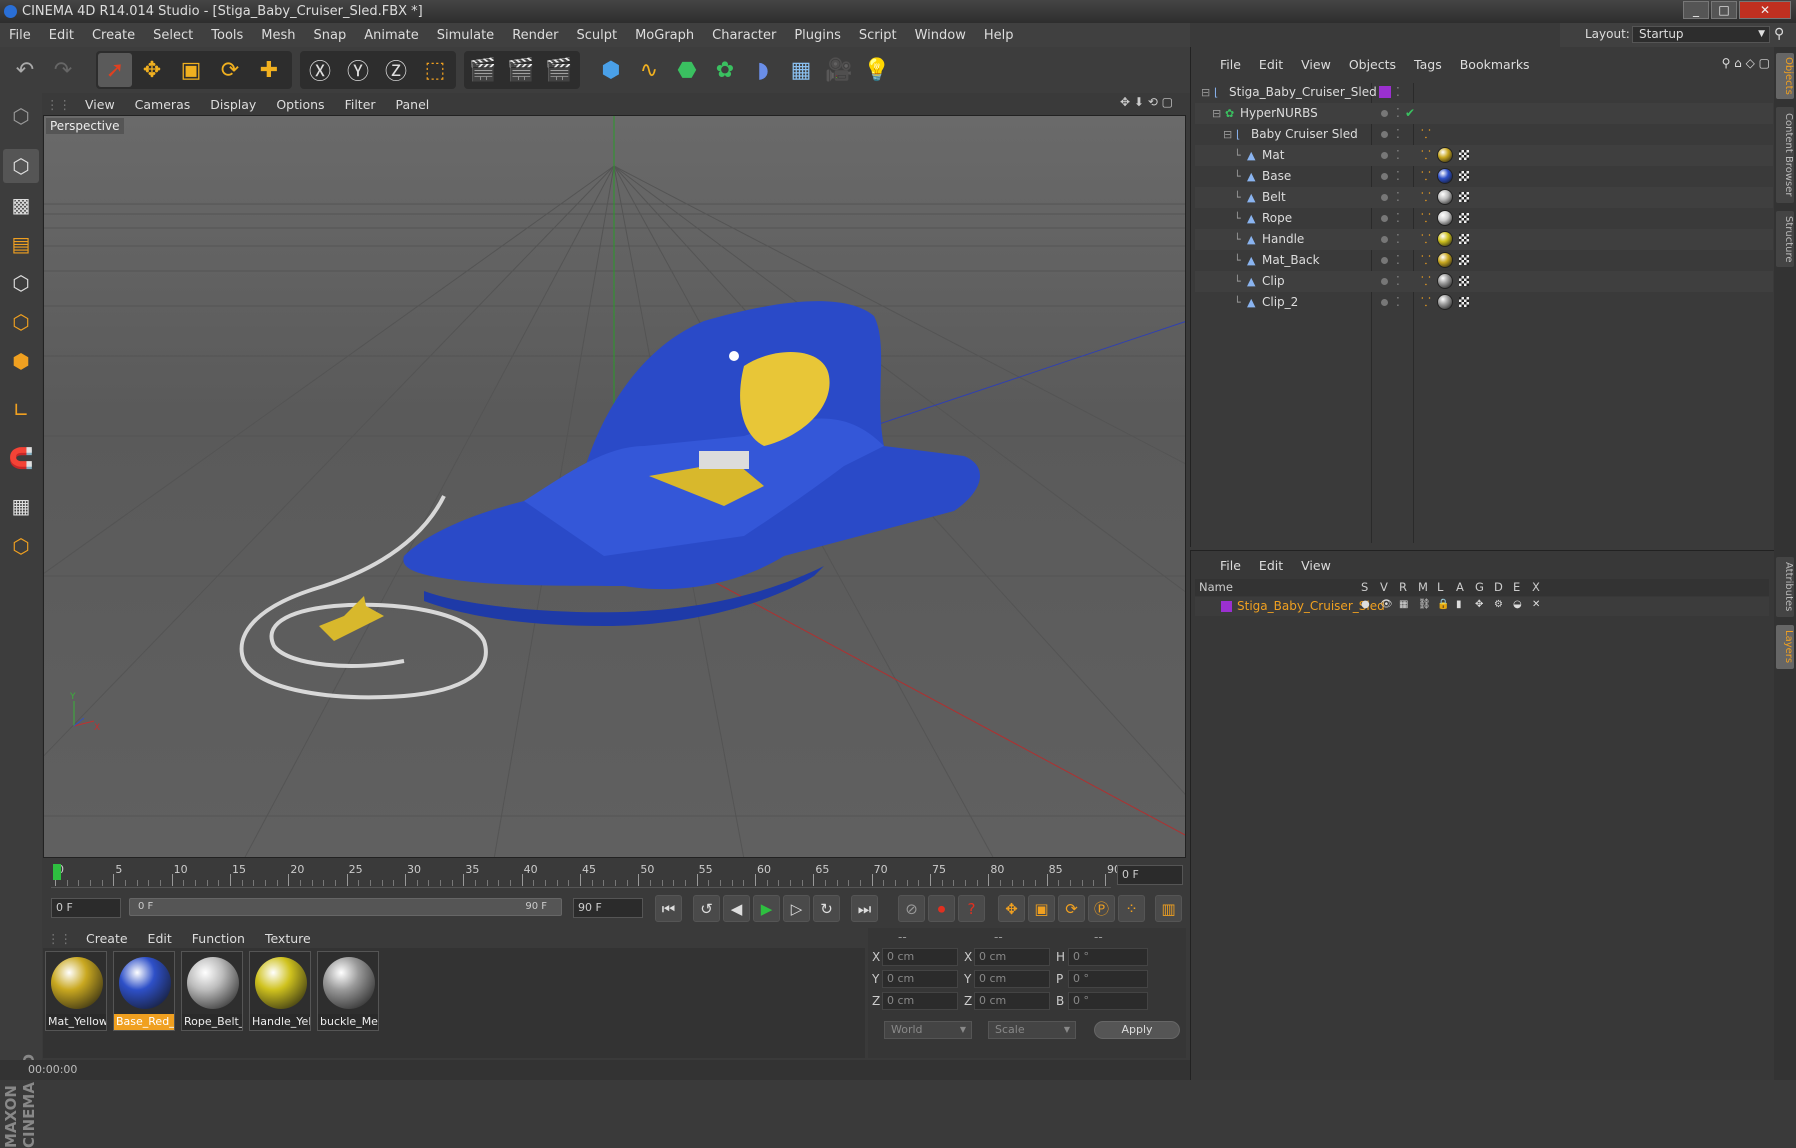 This screenshot has width=1796, height=1148. Describe the element at coordinates (1459, 604) in the screenshot. I see `animation-icon: ▮` at that location.